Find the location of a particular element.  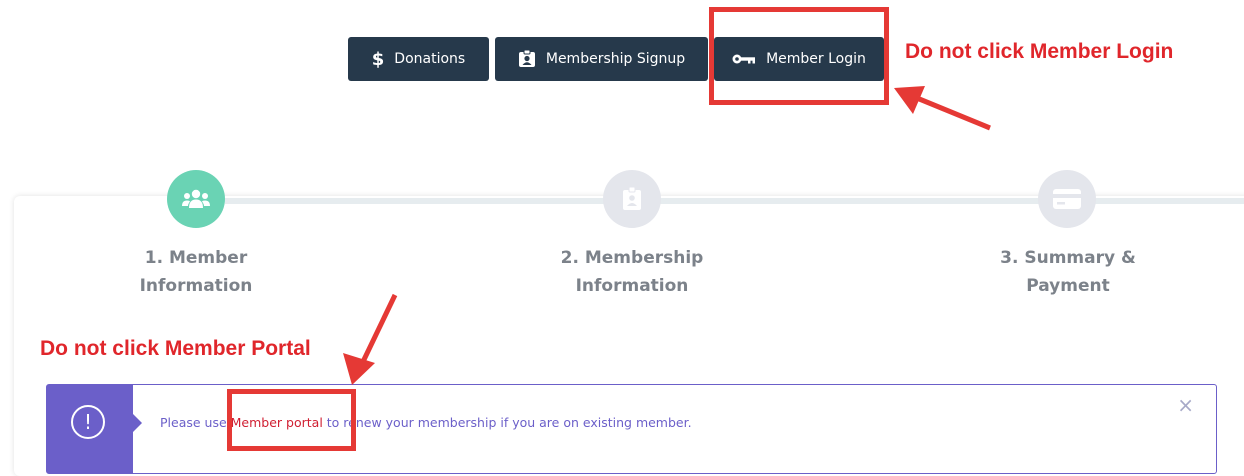

step-1-label: 1. Member Information is located at coordinates (196, 272).